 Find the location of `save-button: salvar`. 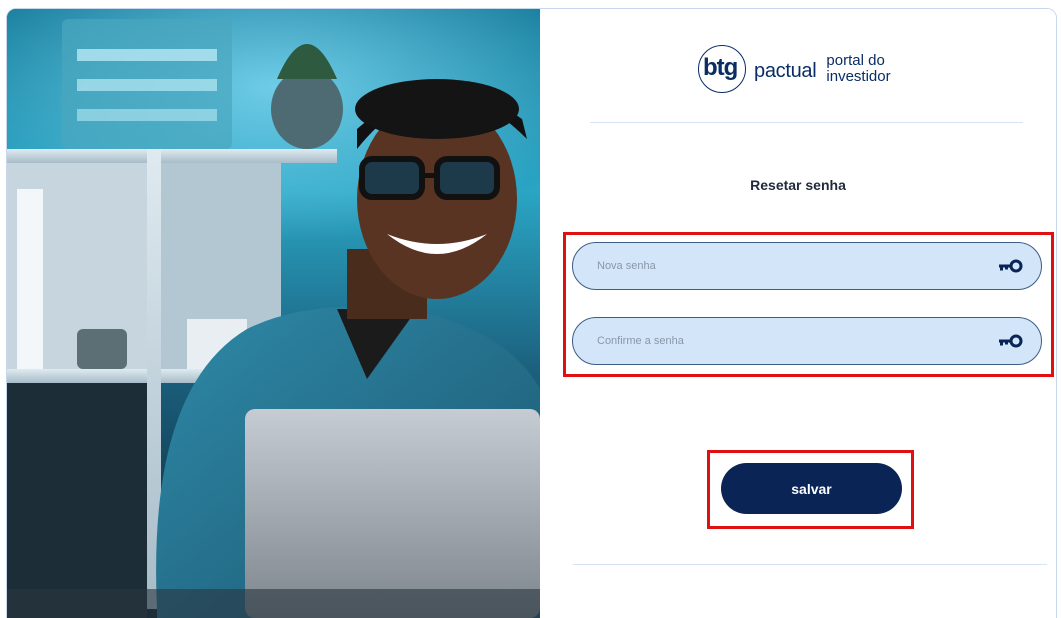

save-button: salvar is located at coordinates (811, 488).